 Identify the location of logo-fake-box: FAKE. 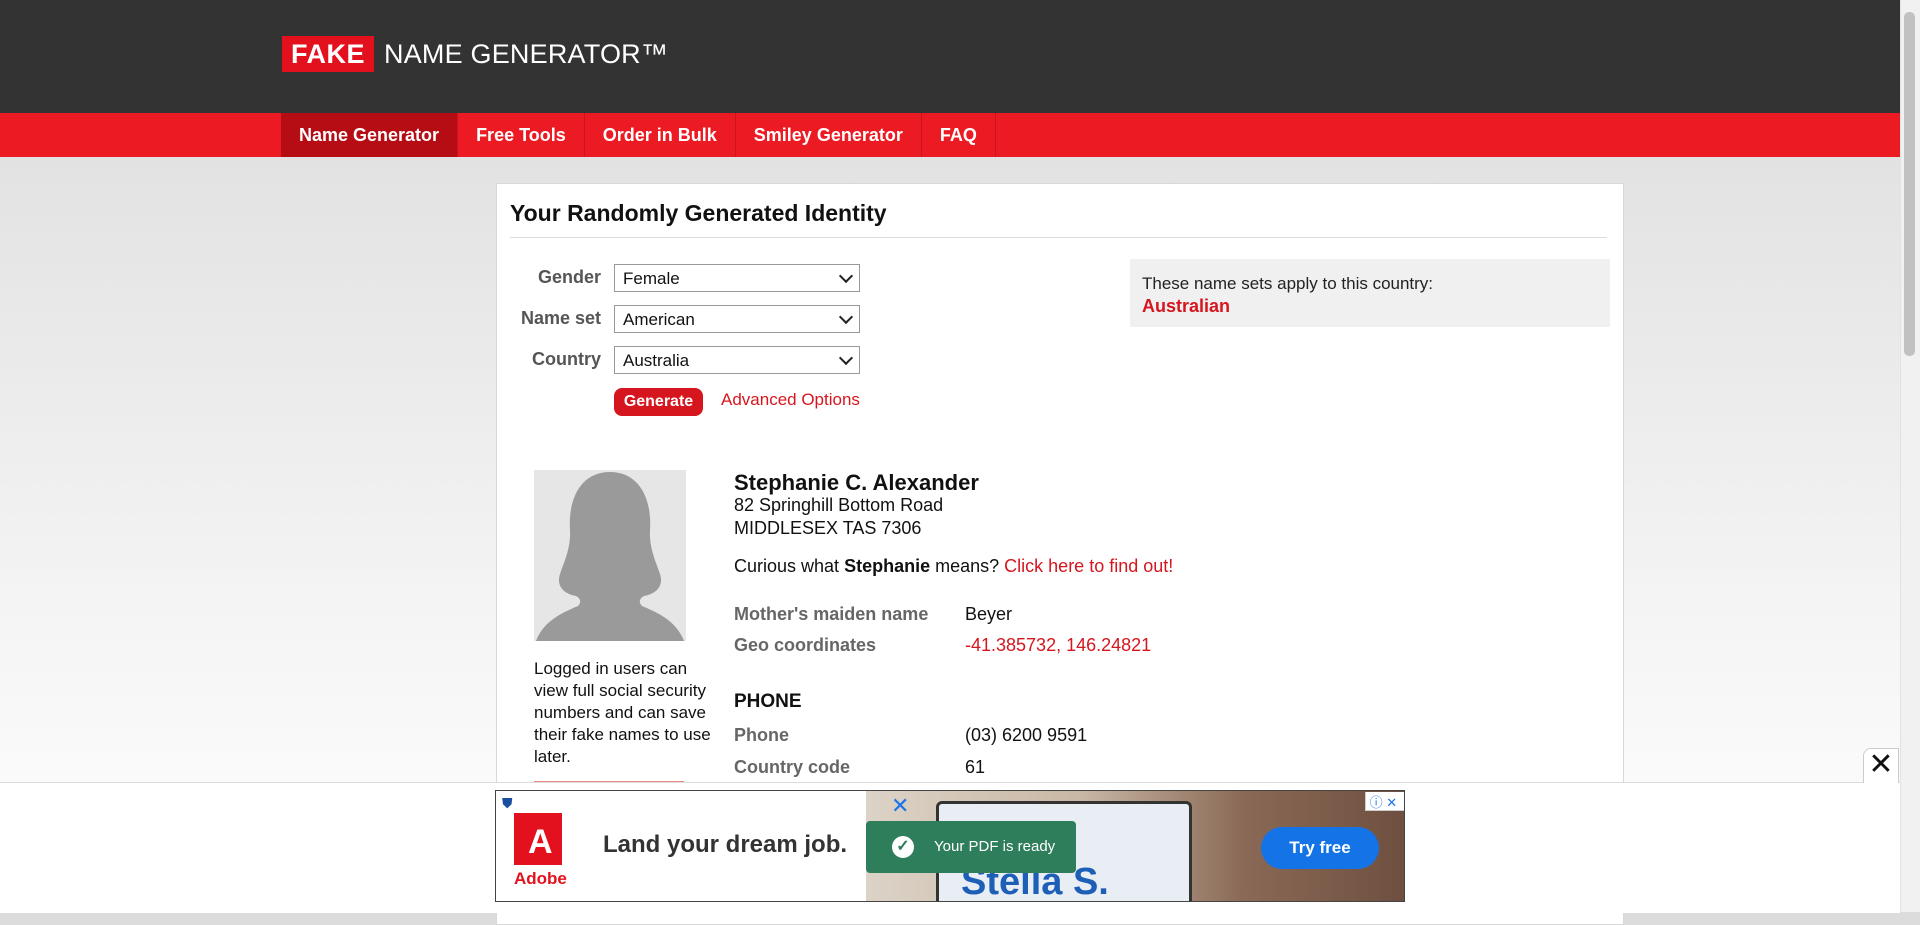
(328, 54).